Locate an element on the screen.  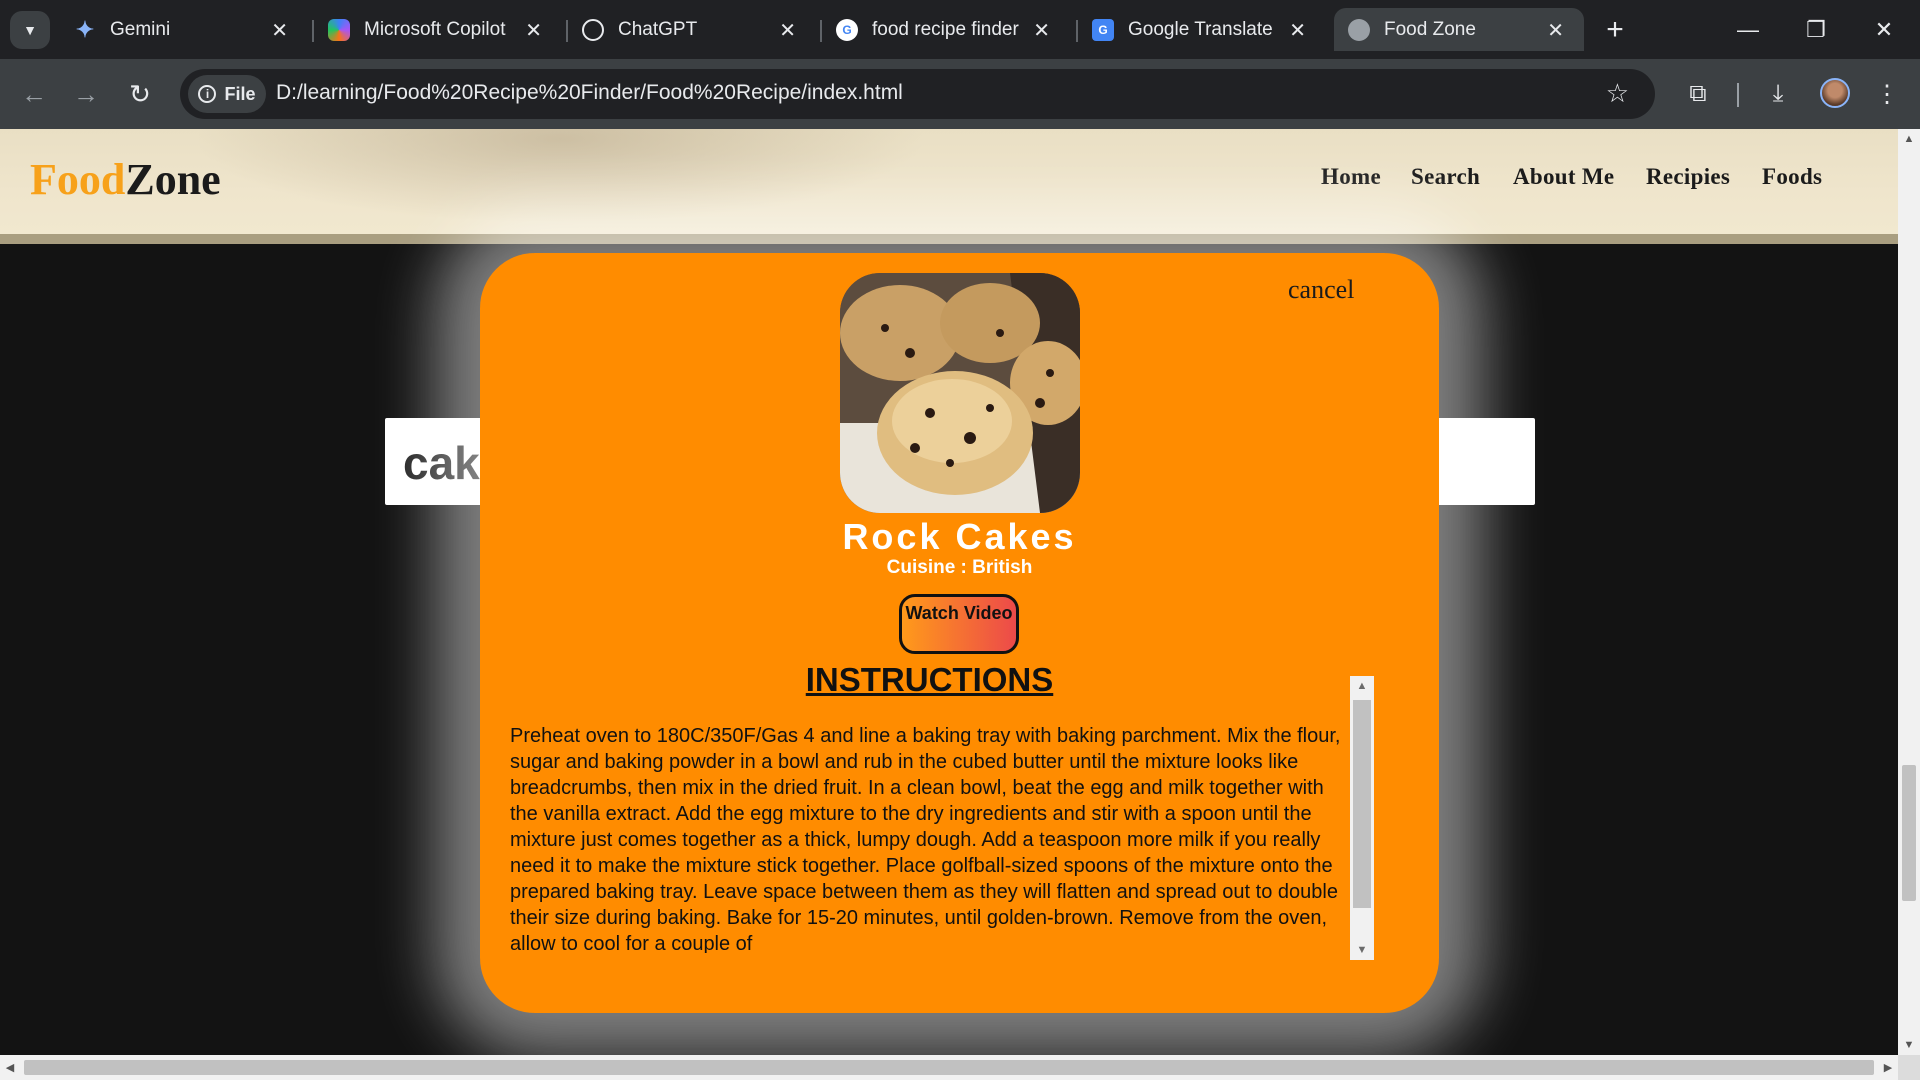
logo-food: Food is located at coordinates (78, 179).